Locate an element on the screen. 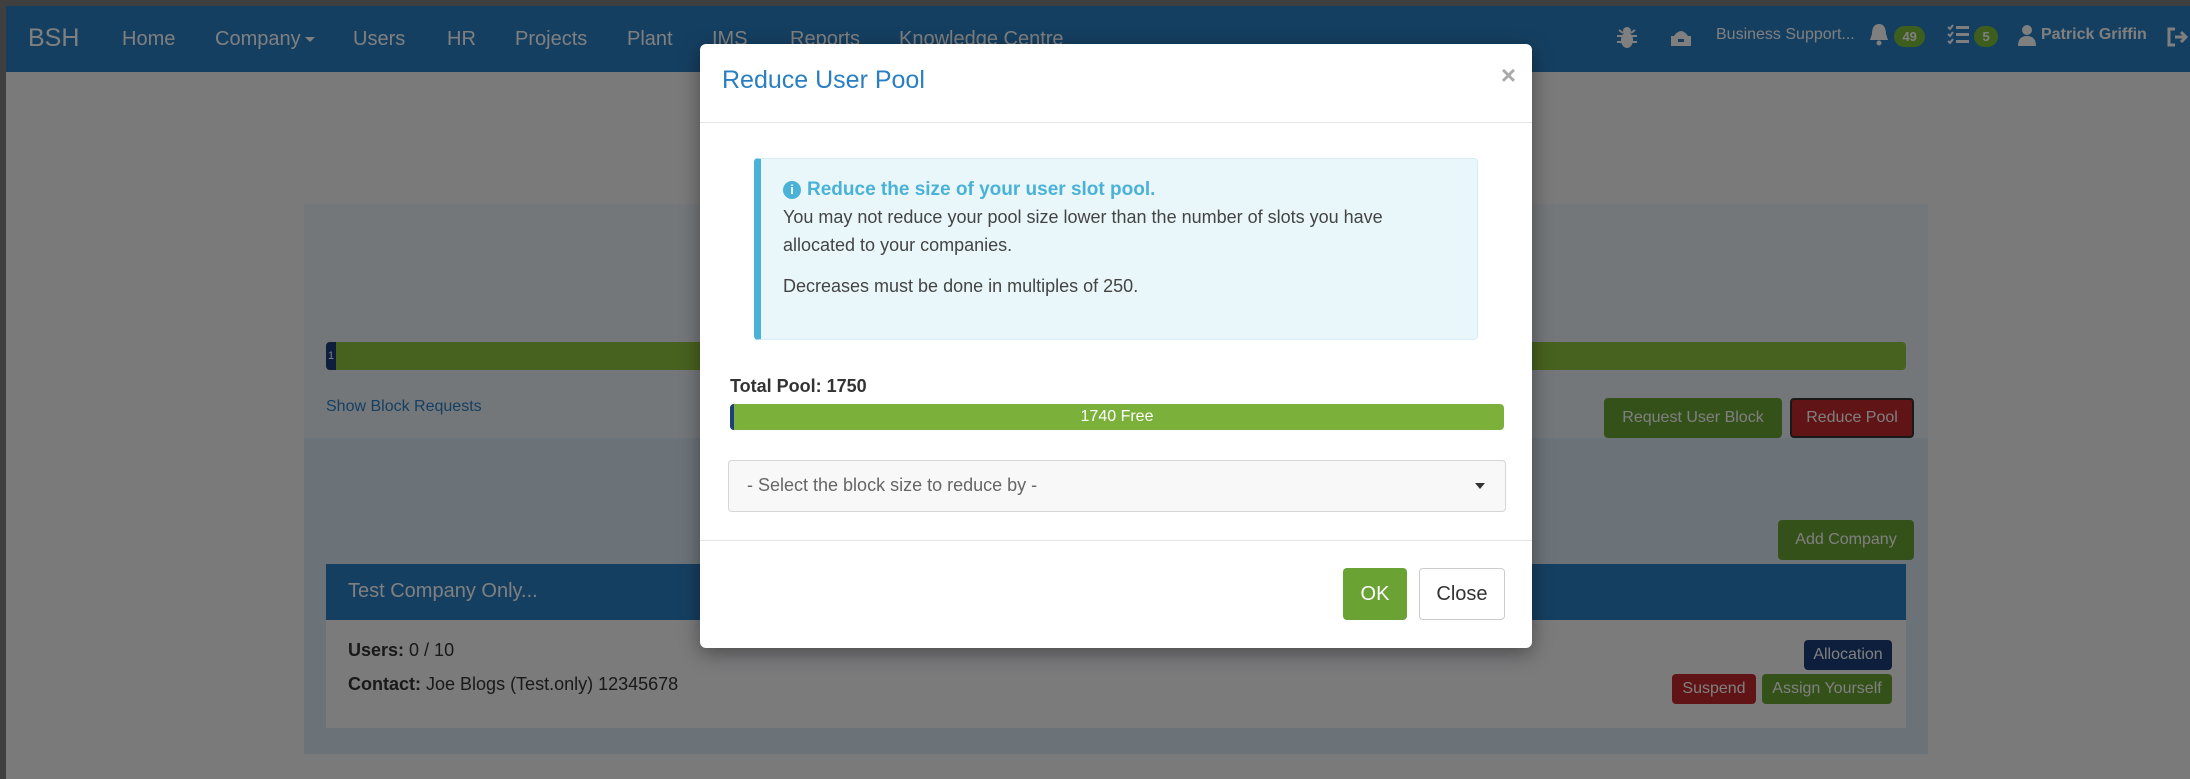  block-size-select-value: - Select the block size to reduce by - is located at coordinates (892, 485).